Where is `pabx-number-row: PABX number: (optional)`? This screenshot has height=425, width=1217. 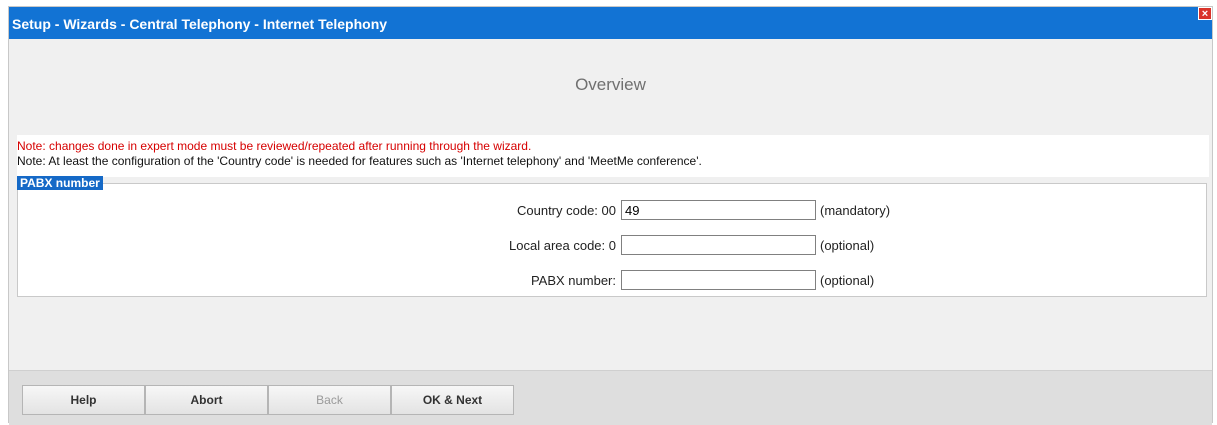 pabx-number-row: PABX number: (optional) is located at coordinates (612, 281).